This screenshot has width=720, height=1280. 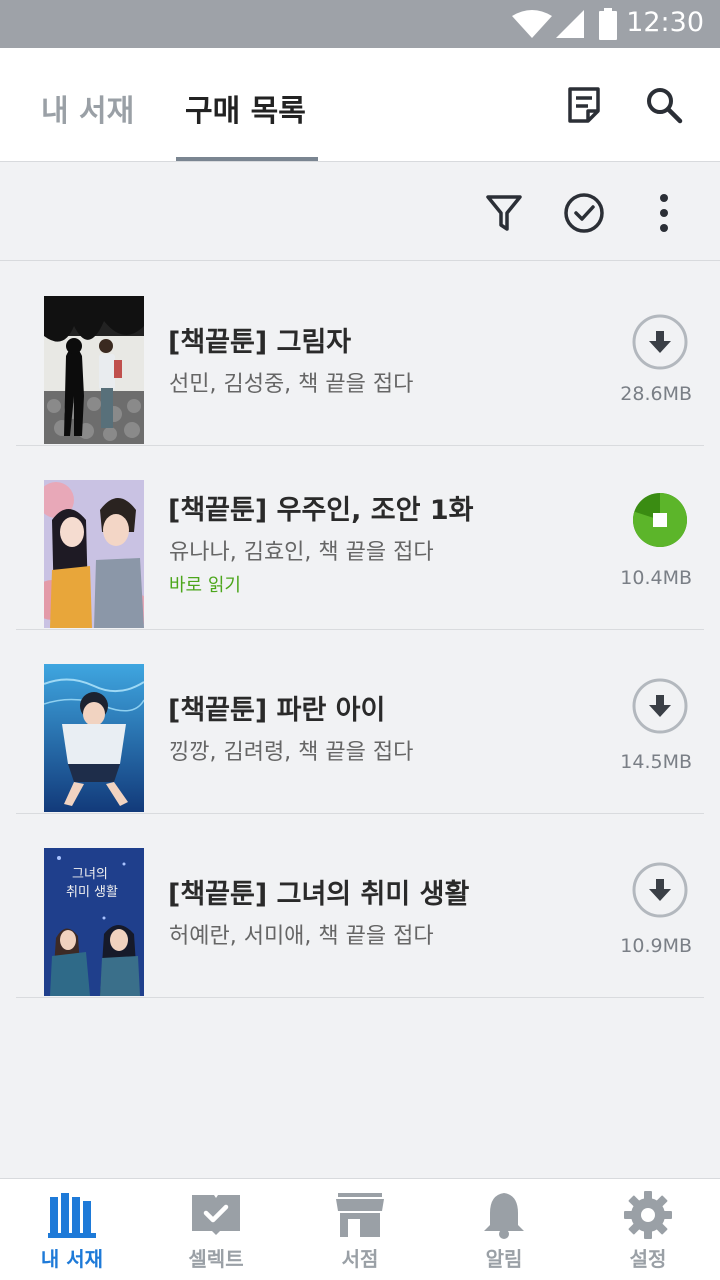 I want to click on nav-select: 셀렉트, so click(x=216, y=1229).